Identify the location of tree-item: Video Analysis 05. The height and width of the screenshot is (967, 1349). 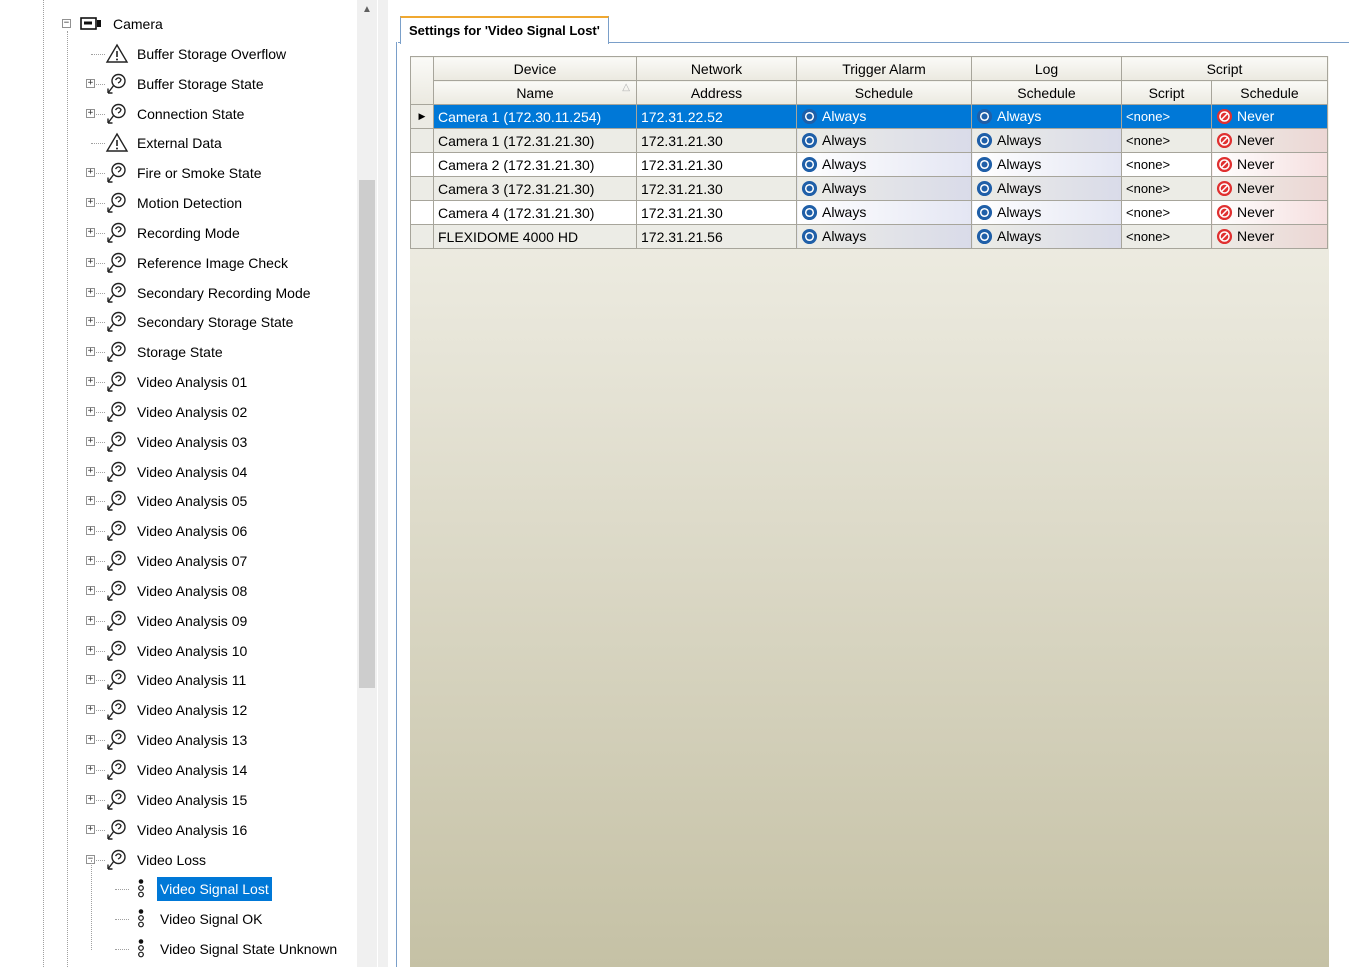
(192, 501).